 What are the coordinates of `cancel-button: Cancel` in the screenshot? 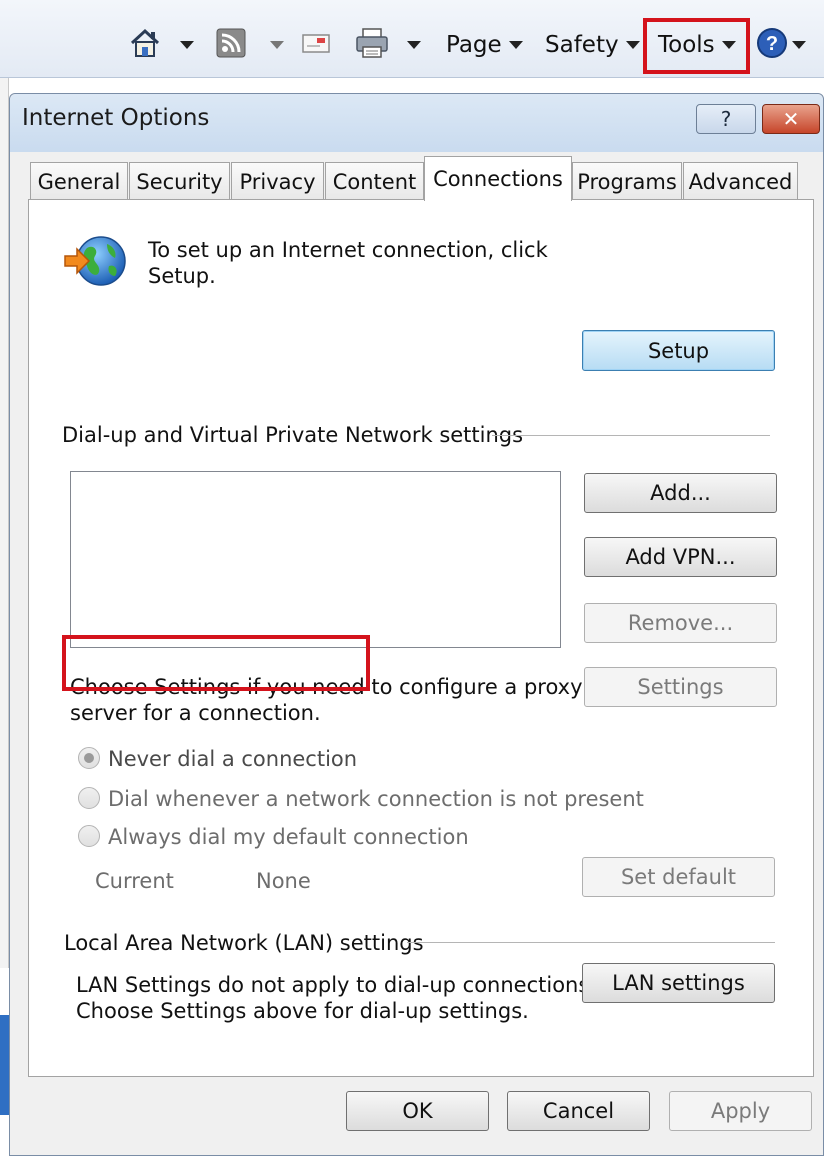 It's located at (578, 1111).